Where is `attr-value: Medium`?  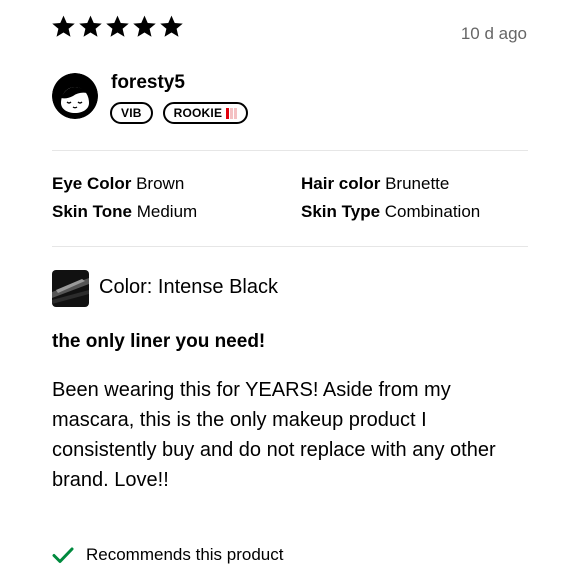
attr-value: Medium is located at coordinates (167, 211).